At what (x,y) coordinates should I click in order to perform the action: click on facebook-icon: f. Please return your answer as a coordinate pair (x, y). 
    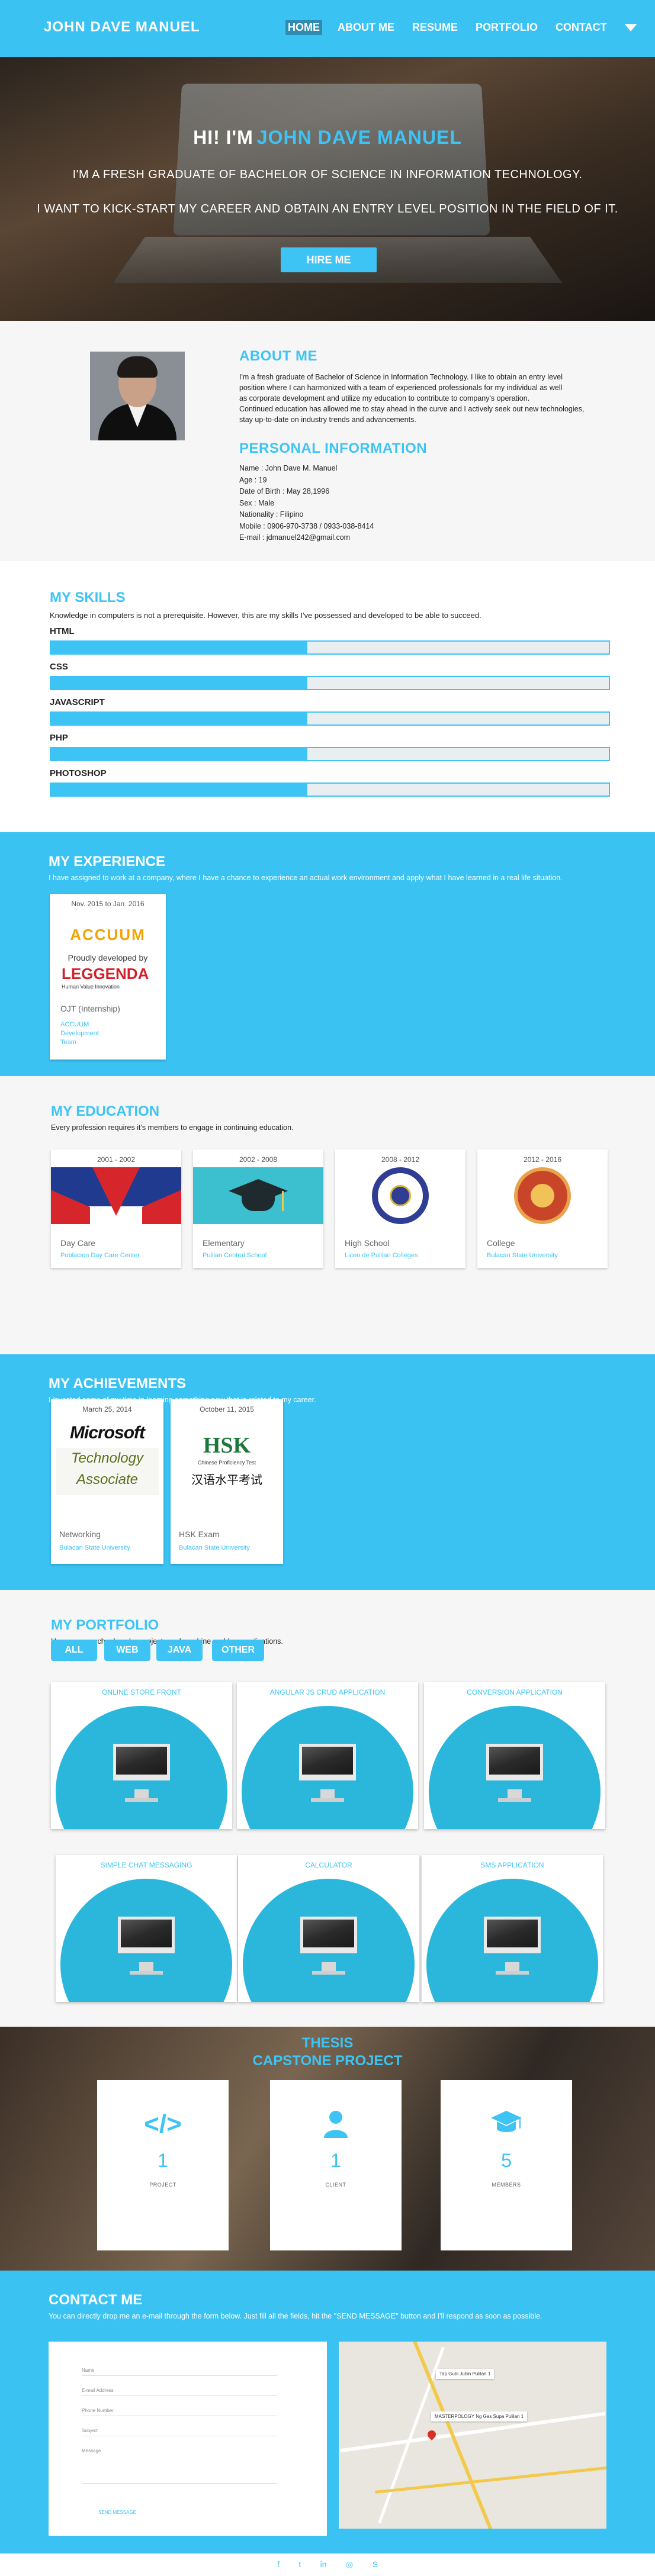
    Looking at the image, I should click on (278, 2564).